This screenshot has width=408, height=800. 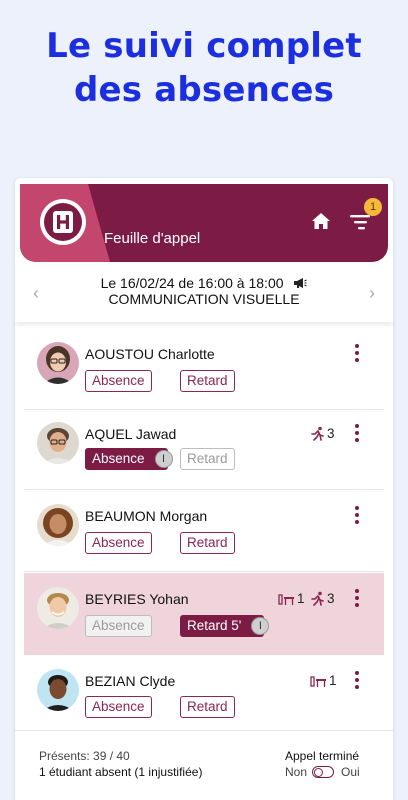 What do you see at coordinates (323, 772) in the screenshot?
I see `call-done-toggle` at bounding box center [323, 772].